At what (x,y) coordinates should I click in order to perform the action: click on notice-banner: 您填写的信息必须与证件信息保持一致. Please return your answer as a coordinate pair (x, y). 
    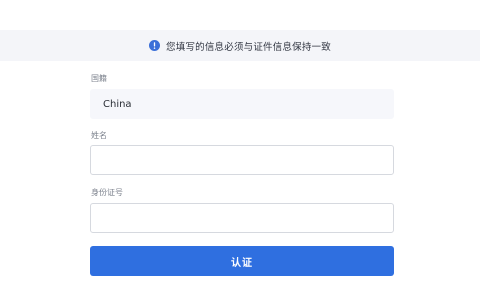
    Looking at the image, I should click on (240, 45).